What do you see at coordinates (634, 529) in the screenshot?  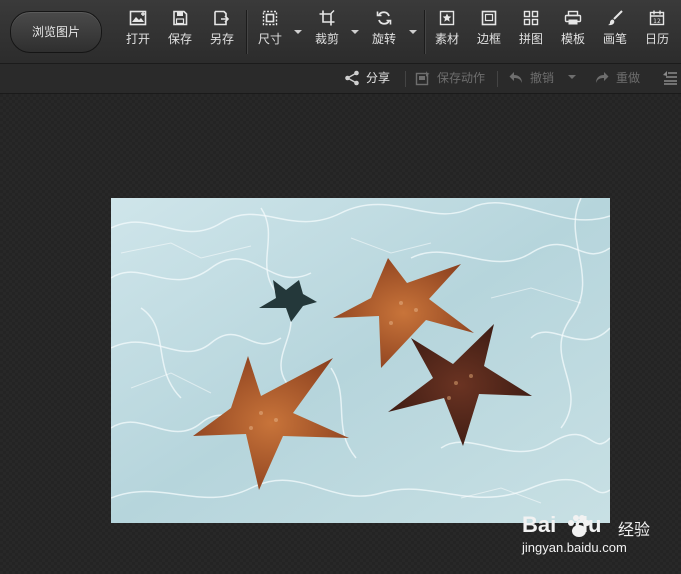 I see `watermark-name: 经验` at bounding box center [634, 529].